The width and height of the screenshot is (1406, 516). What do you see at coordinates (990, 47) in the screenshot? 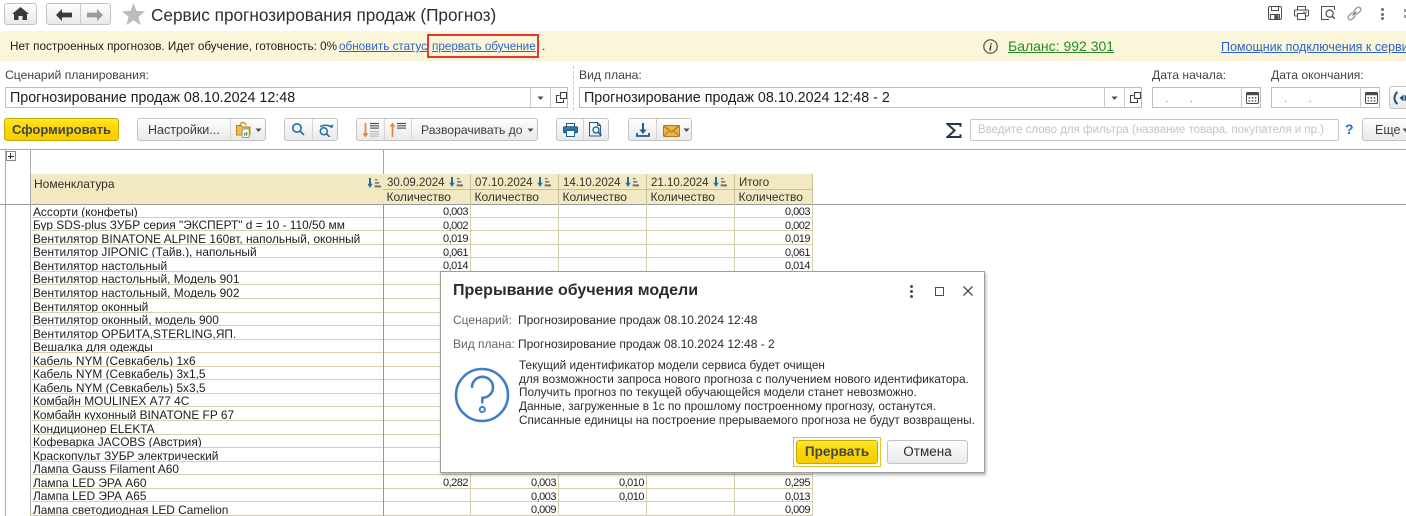
I see `svg-text: i` at bounding box center [990, 47].